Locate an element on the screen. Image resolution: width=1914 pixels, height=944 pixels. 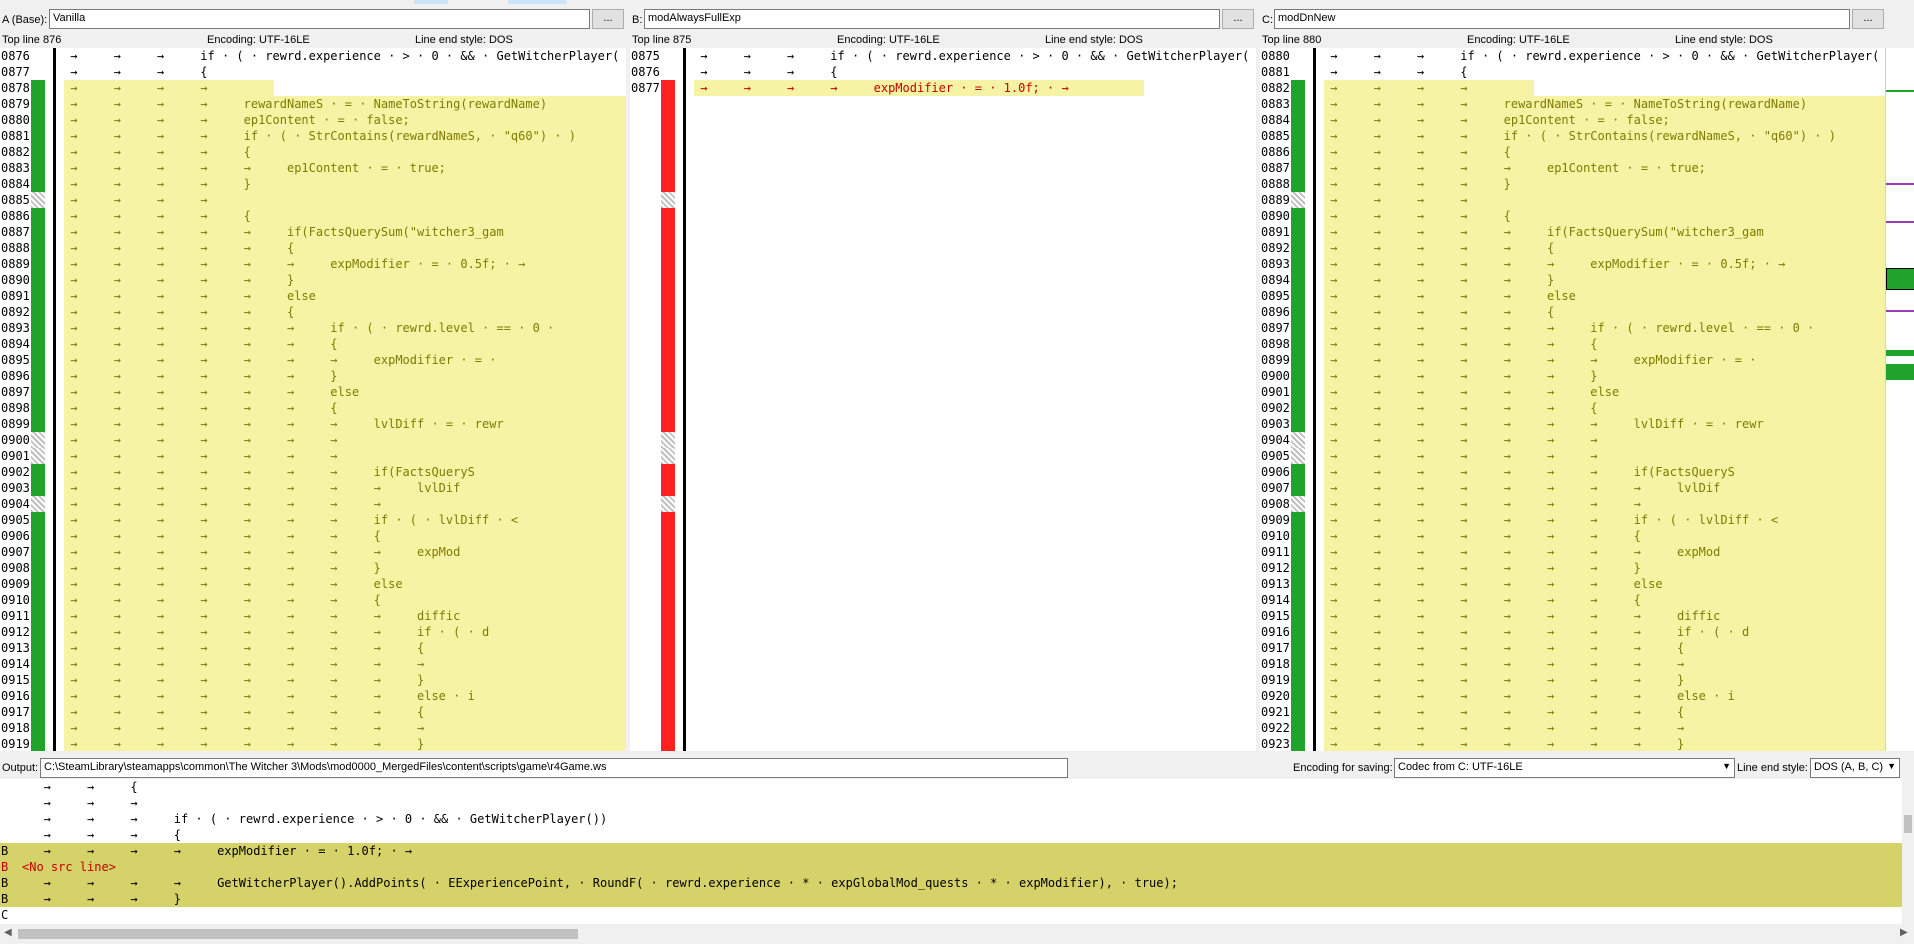
code-line: 0880 → → → → ep1Content · = · false; is located at coordinates (313, 120).